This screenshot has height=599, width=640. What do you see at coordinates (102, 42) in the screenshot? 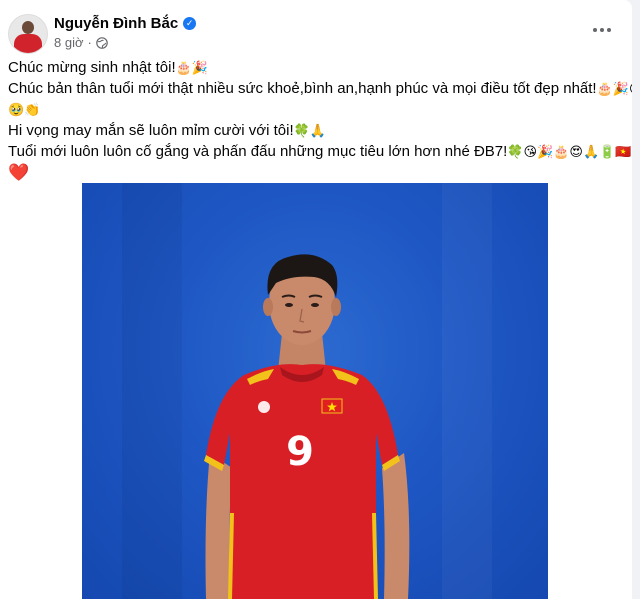
I see `globe-icon` at bounding box center [102, 42].